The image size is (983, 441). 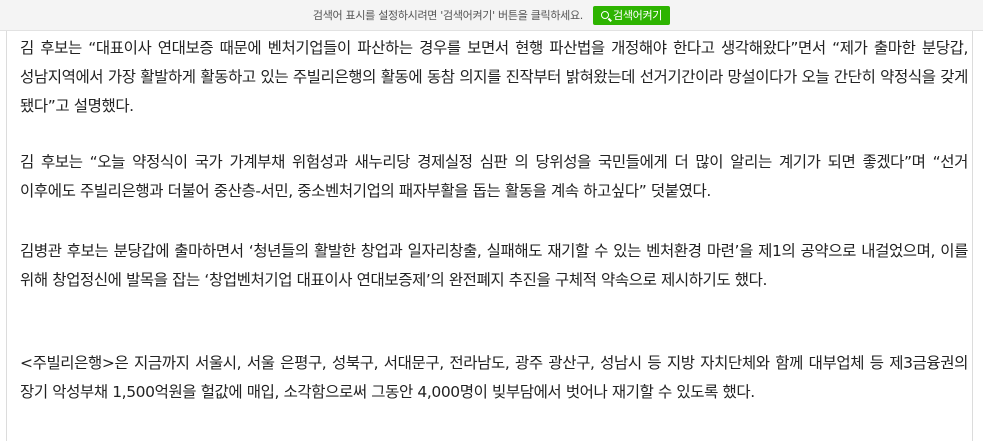 I want to click on search-highlight-bar: 검색어 표시를 설정하시려면 '검색어켜기' 버튼을 클릭하세요. 검색어켜기, so click(x=491, y=15).